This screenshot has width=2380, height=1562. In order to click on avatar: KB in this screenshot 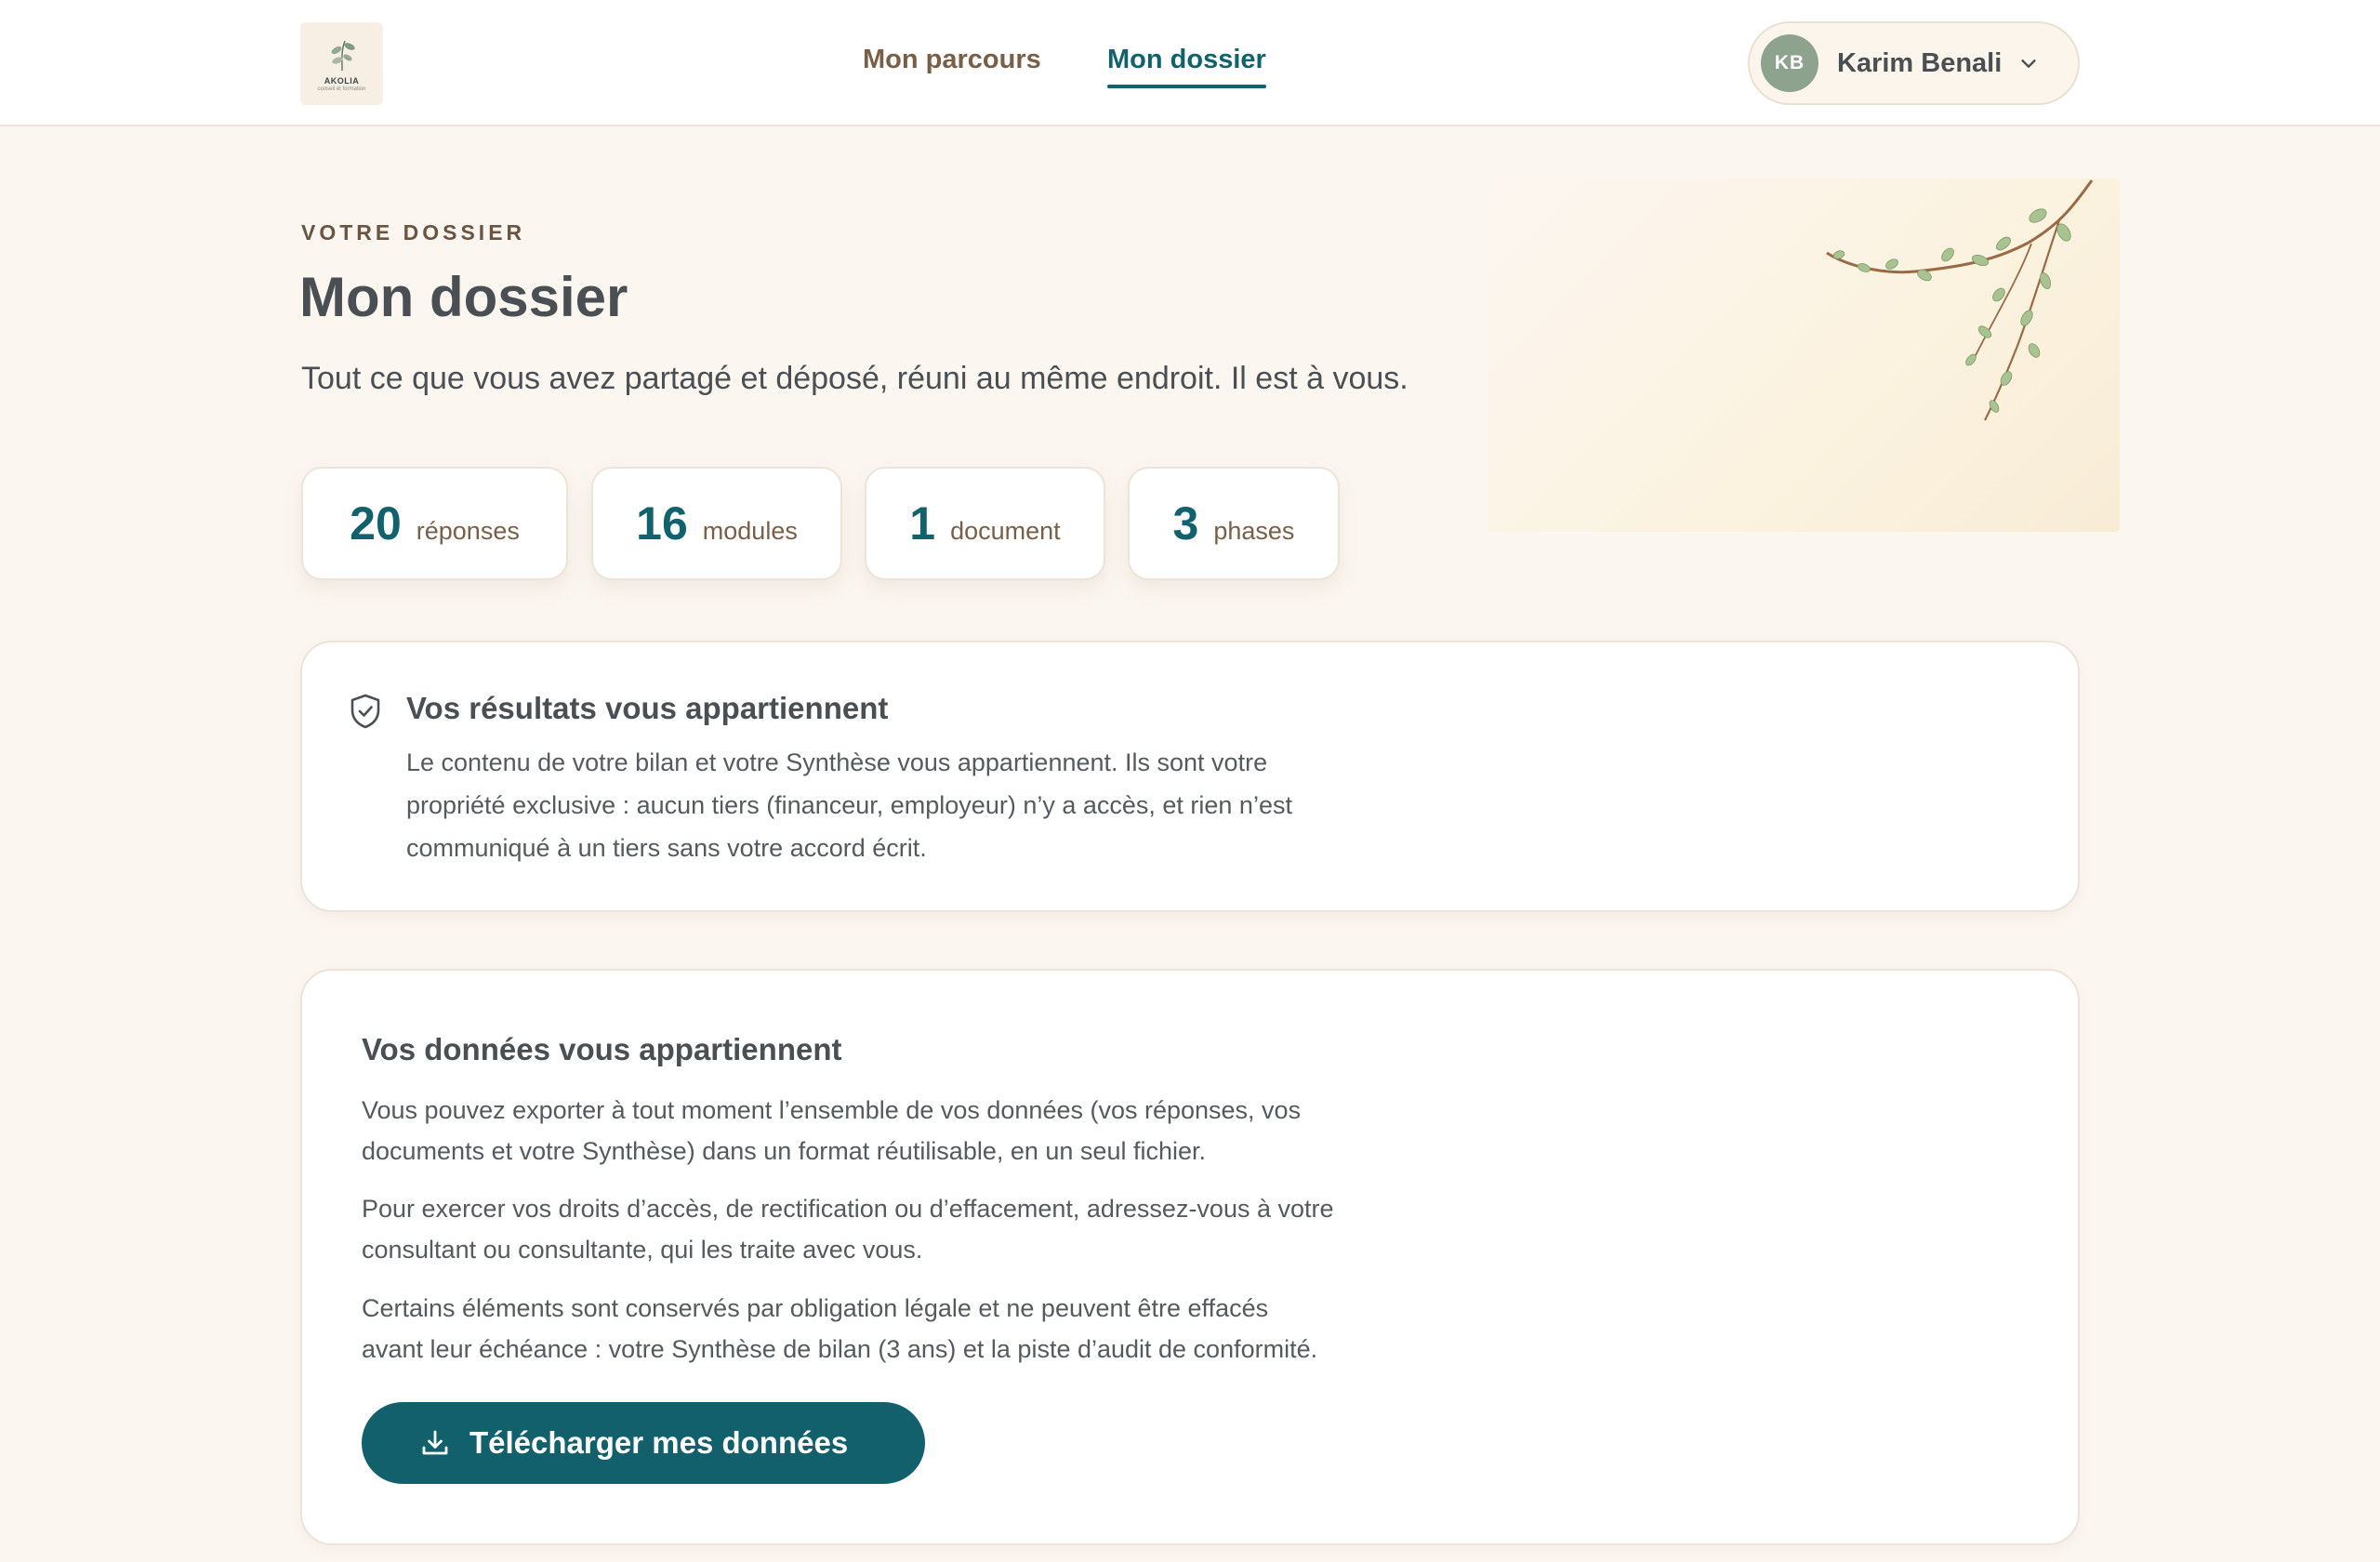, I will do `click(1789, 63)`.